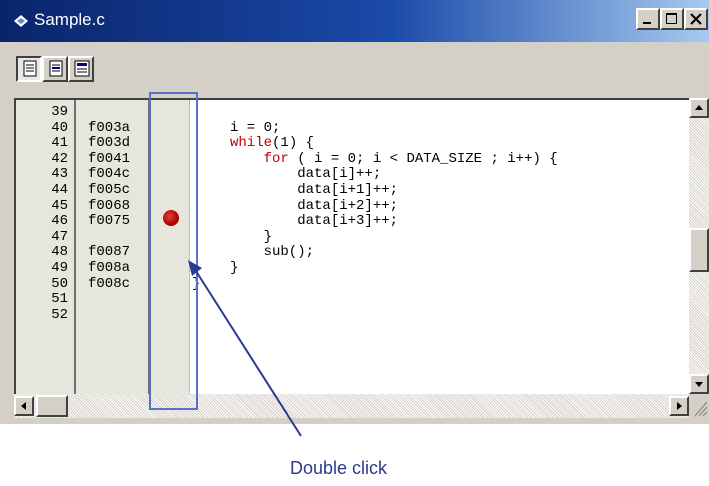 The width and height of the screenshot is (709, 486). I want to click on arrowhead-icon, so click(195, 268).